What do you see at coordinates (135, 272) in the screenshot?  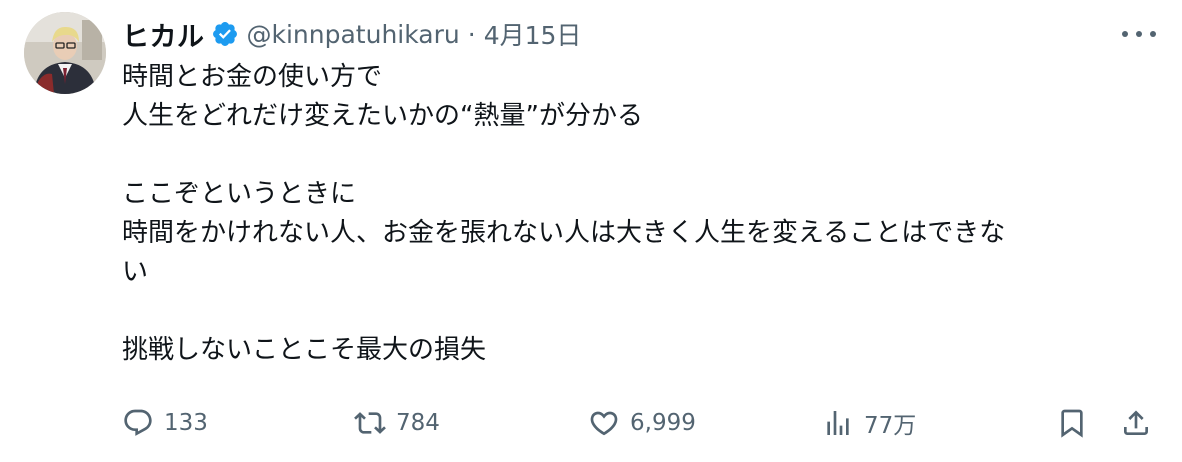 I see `post-line: い` at bounding box center [135, 272].